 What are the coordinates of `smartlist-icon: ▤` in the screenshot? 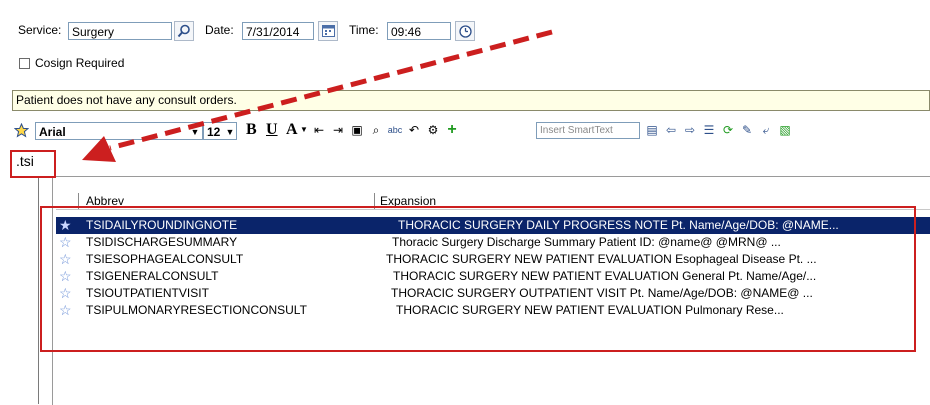 It's located at (652, 130).